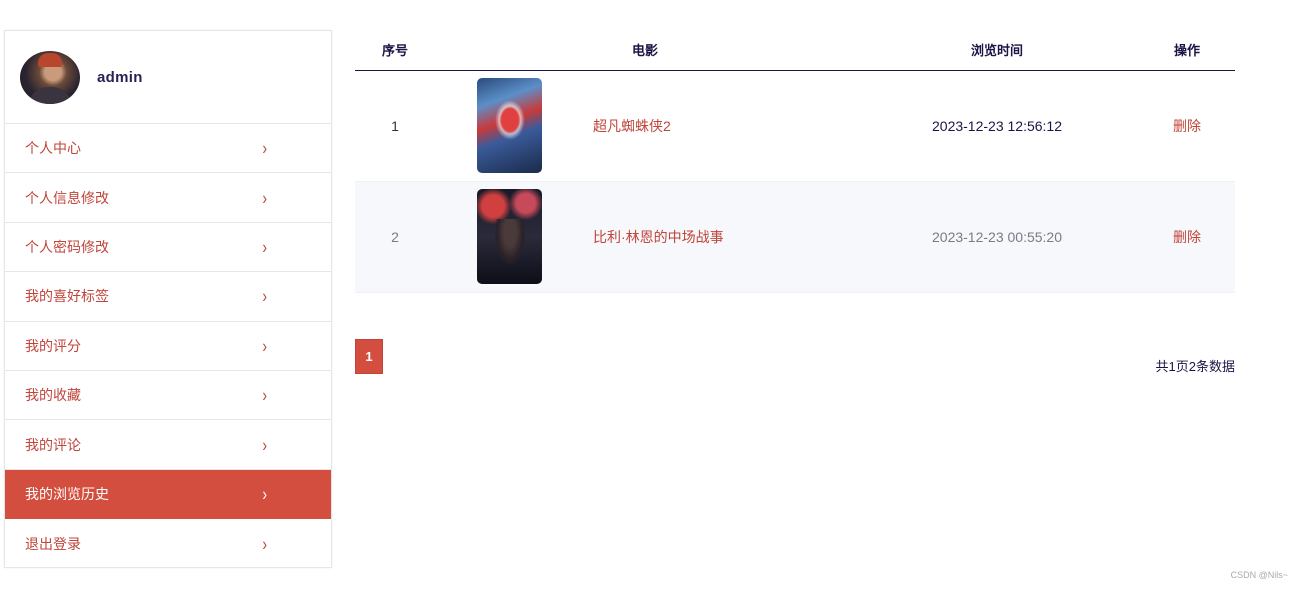  Describe the element at coordinates (658, 237) in the screenshot. I see `movie-title-link: 比利·林恩的中场战事` at that location.